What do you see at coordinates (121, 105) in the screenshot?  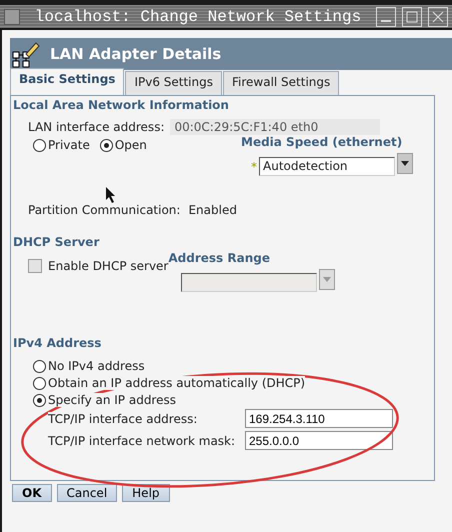 I see `section-heading: Local Area Network Information` at bounding box center [121, 105].